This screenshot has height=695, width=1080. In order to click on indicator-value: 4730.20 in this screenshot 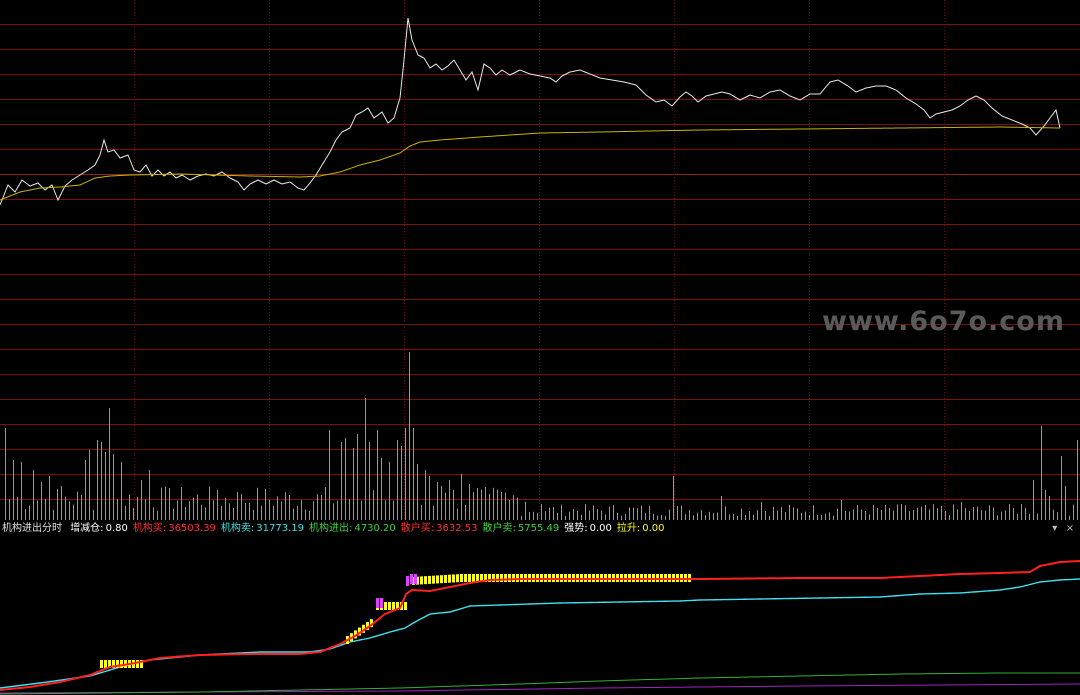, I will do `click(375, 528)`.